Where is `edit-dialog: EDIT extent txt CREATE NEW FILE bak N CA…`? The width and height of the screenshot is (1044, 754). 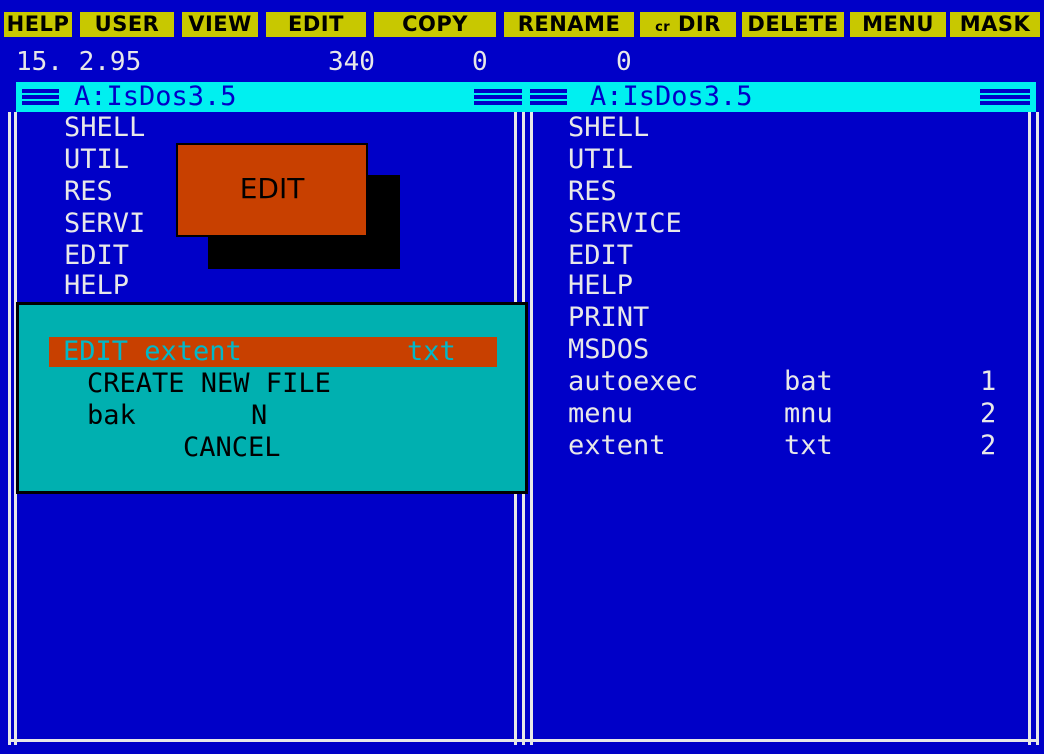
edit-dialog: EDIT extent txt CREATE NEW FILE bak N CA… is located at coordinates (272, 398).